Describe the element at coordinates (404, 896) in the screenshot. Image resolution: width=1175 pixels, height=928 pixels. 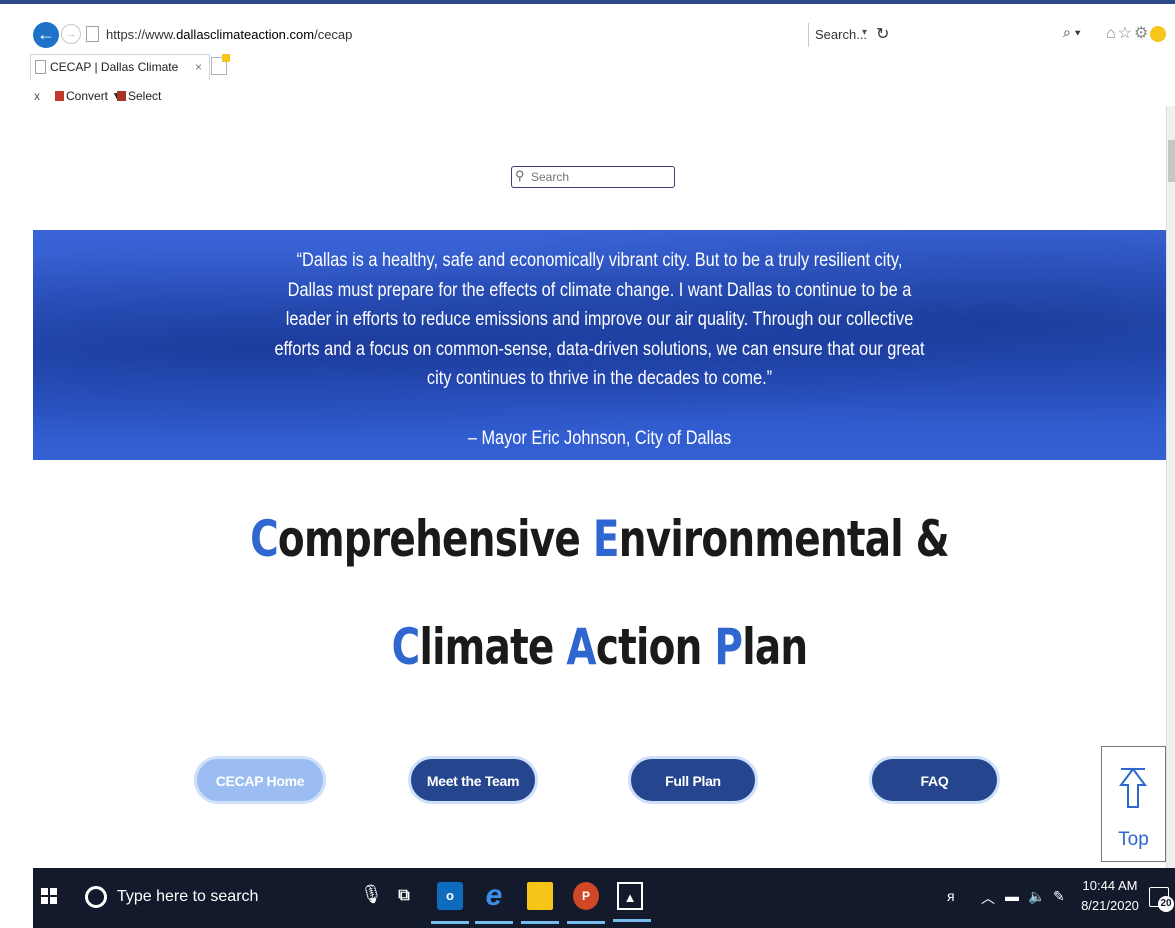
I see `task-view-icon: ⧉` at that location.